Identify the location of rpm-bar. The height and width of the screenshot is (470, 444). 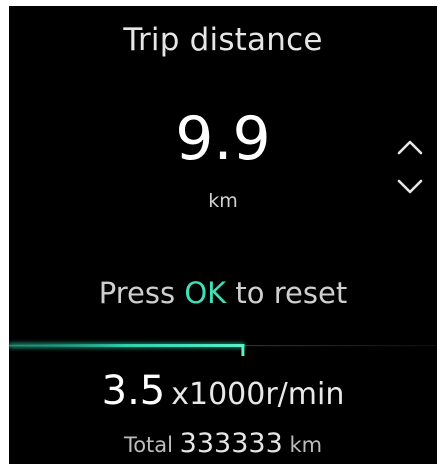
(223, 348).